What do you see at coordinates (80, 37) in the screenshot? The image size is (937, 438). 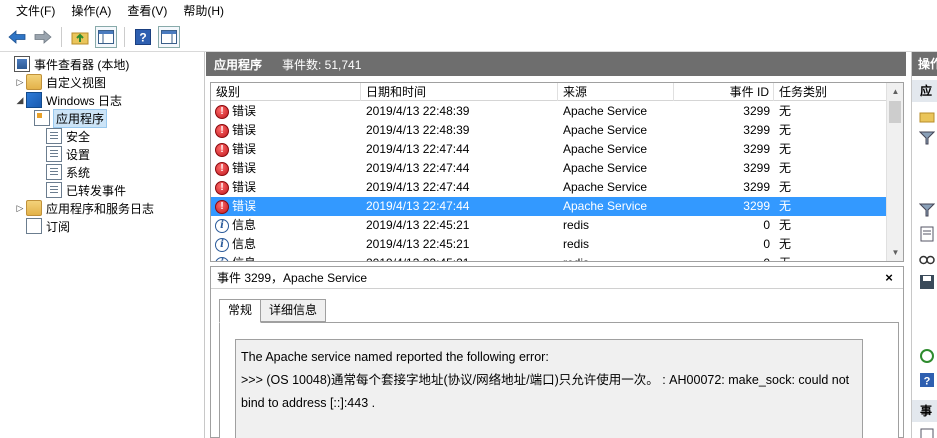 I see `up-folder-icon` at bounding box center [80, 37].